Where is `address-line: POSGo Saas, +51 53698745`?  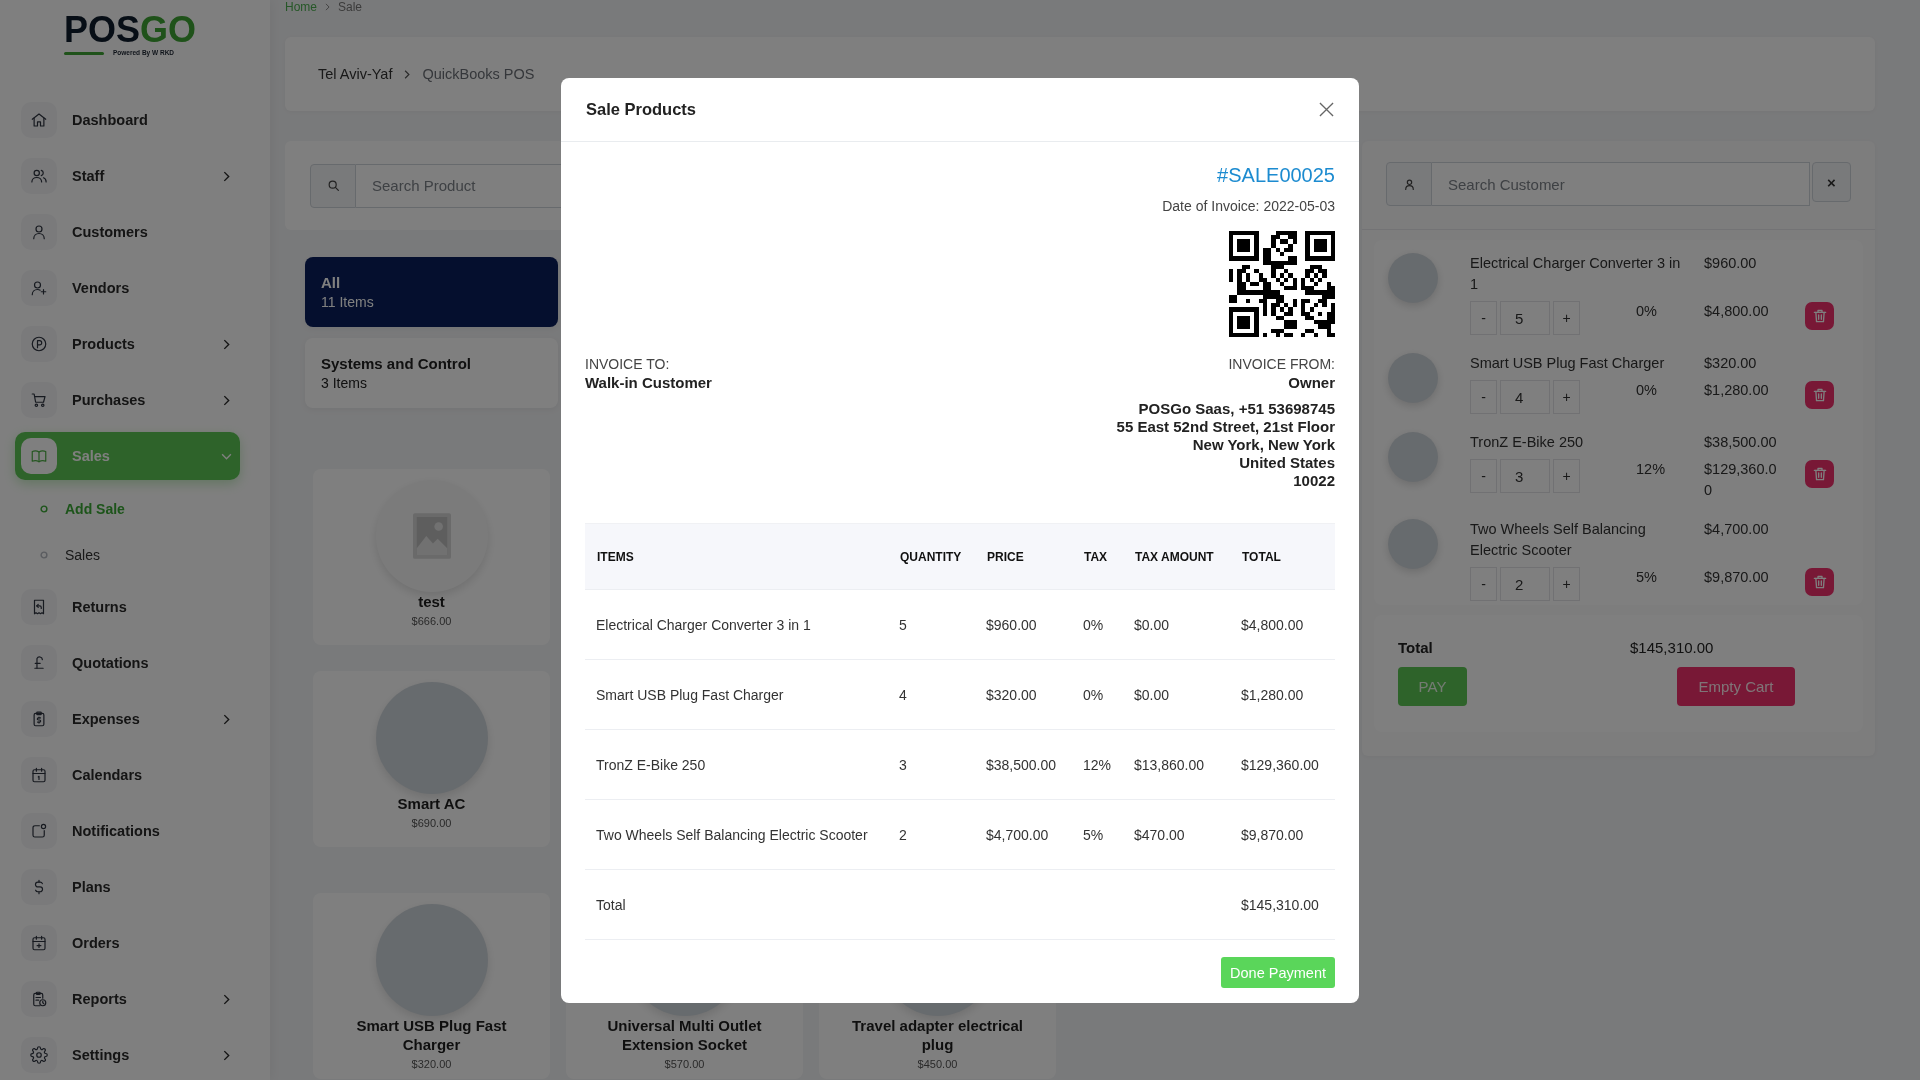 address-line: POSGo Saas, +51 53698745 is located at coordinates (1236, 409).